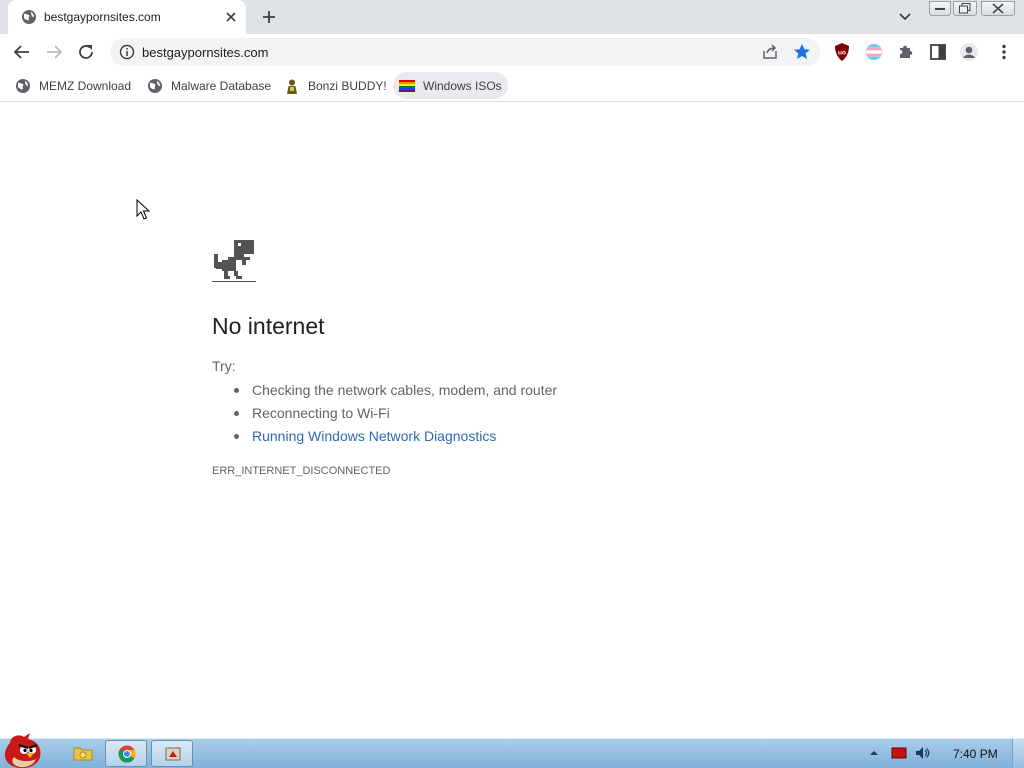  What do you see at coordinates (1004, 52) in the screenshot?
I see `menu-kebab-icon` at bounding box center [1004, 52].